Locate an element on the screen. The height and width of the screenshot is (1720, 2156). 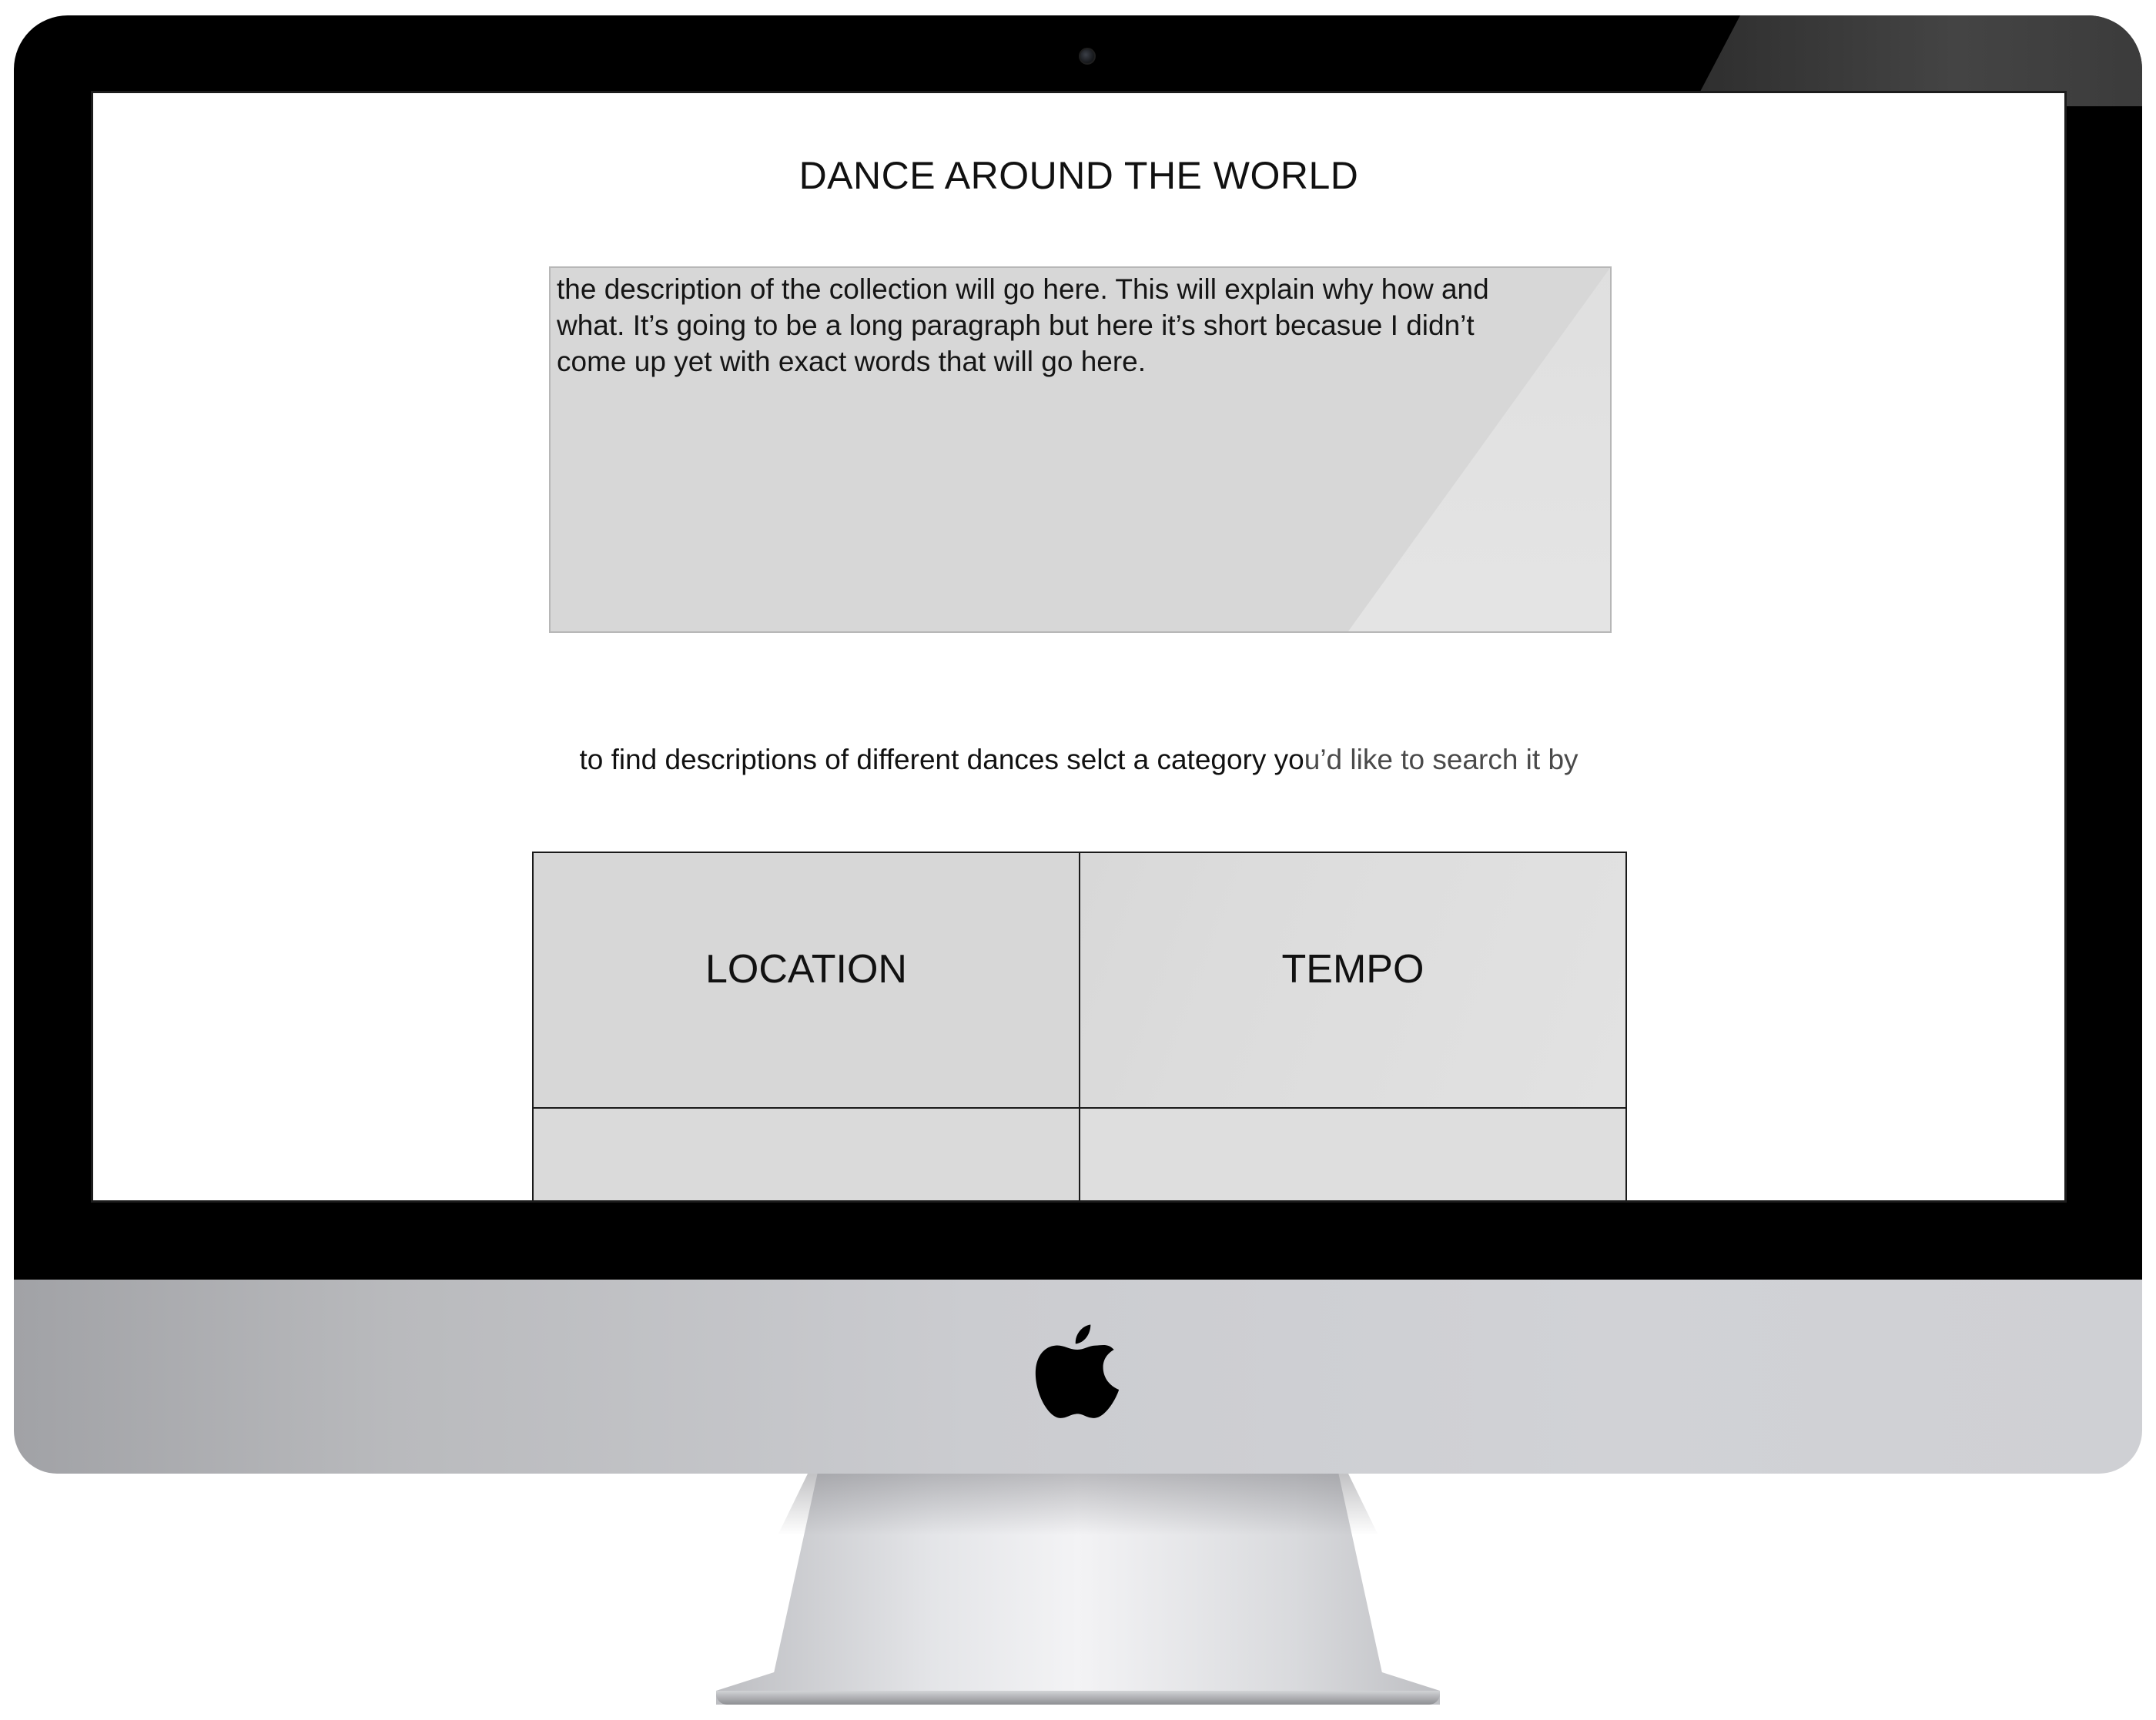
apple-logo-icon is located at coordinates (1077, 1371).